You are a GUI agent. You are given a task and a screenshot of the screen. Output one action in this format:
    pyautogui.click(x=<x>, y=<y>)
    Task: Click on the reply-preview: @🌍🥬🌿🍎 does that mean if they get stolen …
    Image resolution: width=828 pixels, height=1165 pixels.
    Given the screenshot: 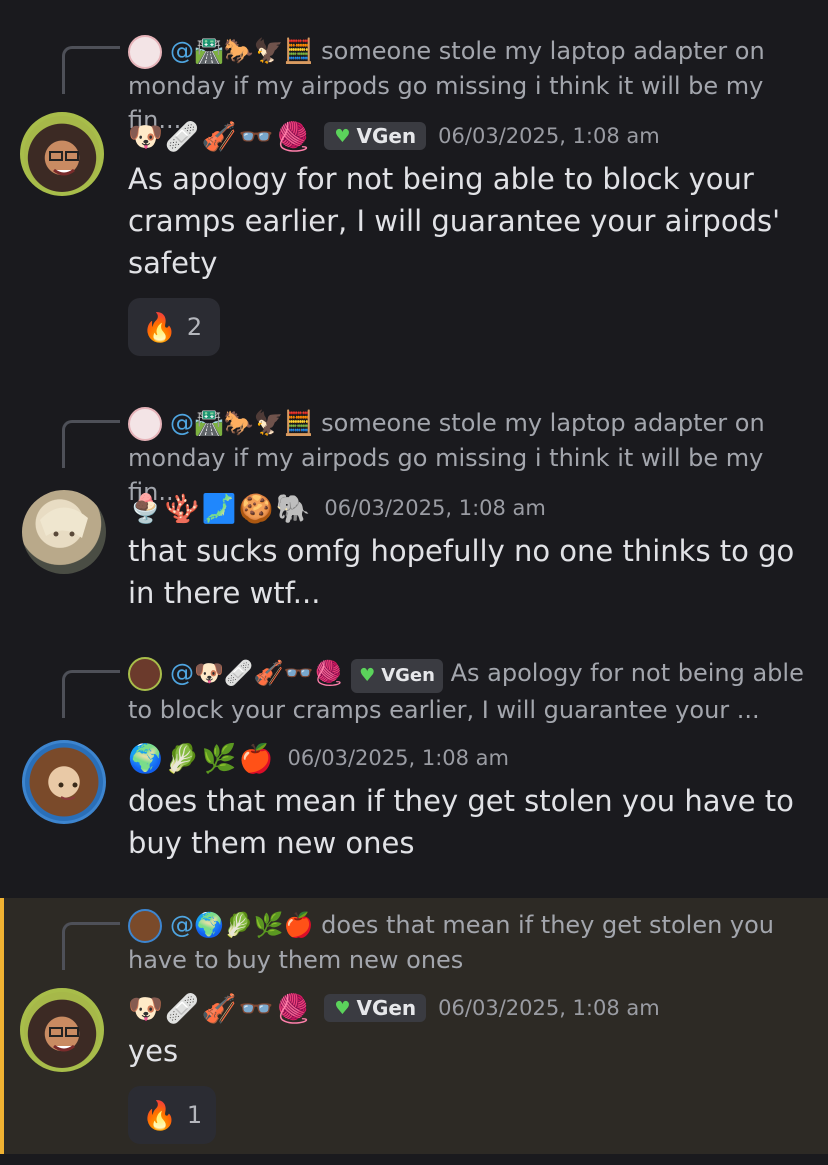 What is the action you would take?
    pyautogui.click(x=468, y=942)
    